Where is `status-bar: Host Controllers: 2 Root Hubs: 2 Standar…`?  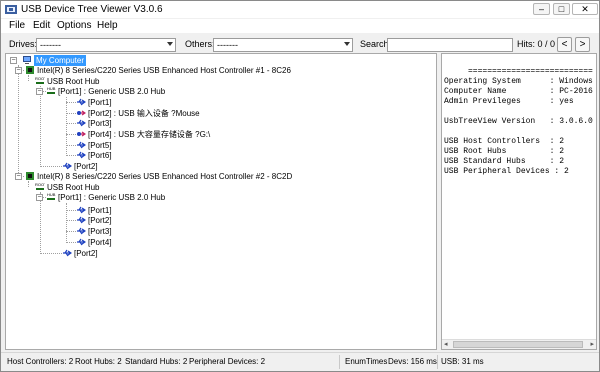 status-bar: Host Controllers: 2 Root Hubs: 2 Standar… is located at coordinates (300, 361).